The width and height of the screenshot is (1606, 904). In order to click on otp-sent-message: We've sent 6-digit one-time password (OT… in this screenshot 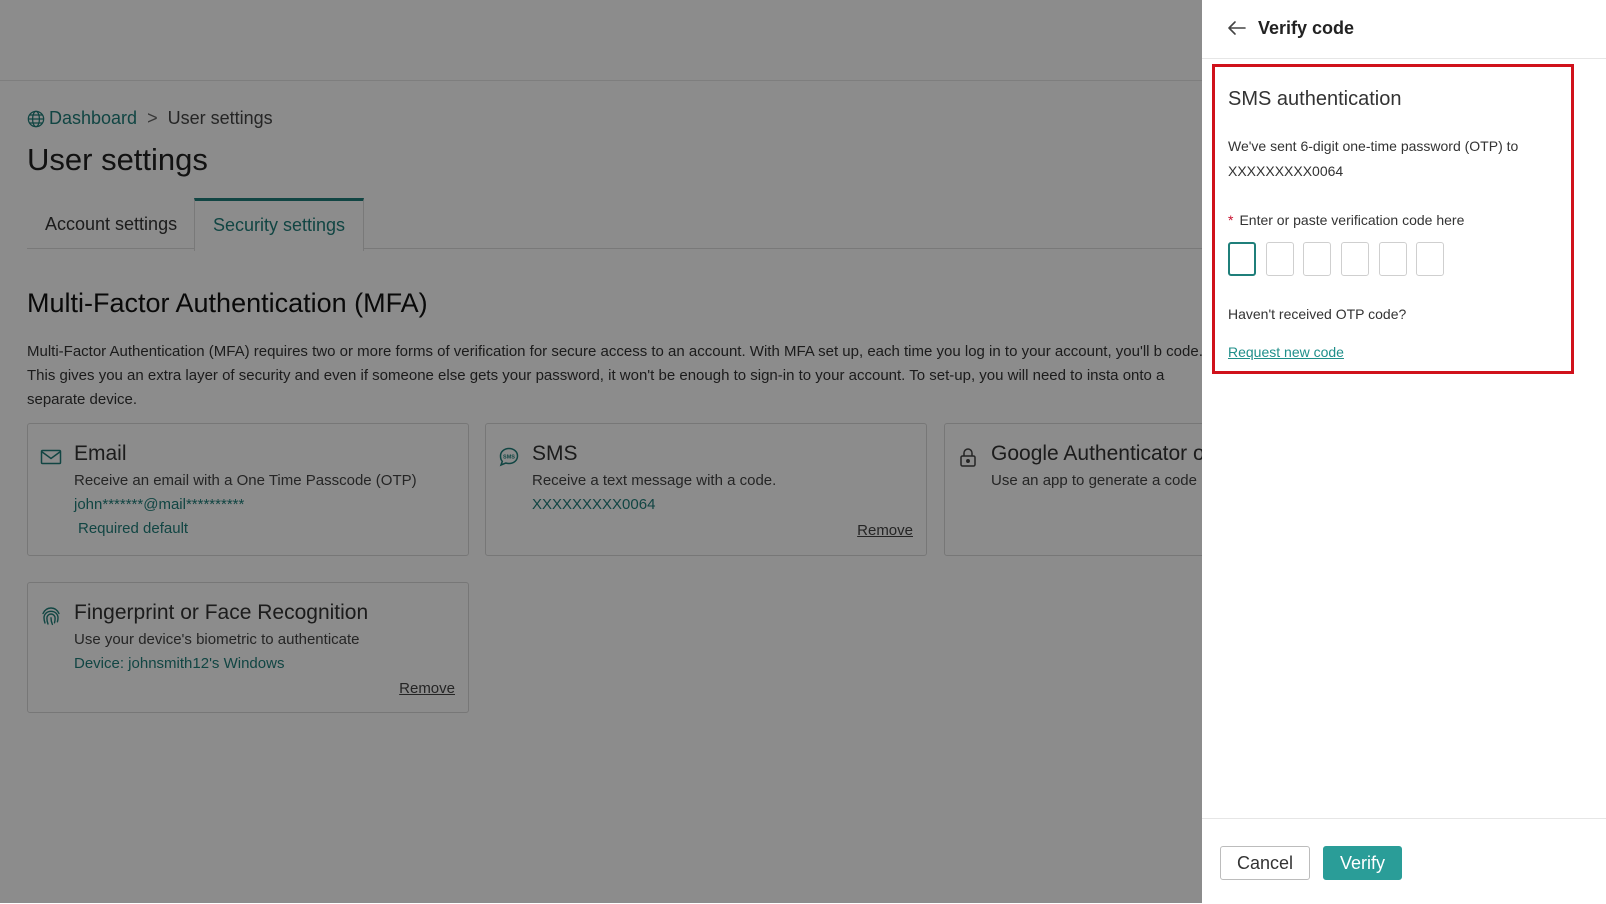, I will do `click(1373, 158)`.